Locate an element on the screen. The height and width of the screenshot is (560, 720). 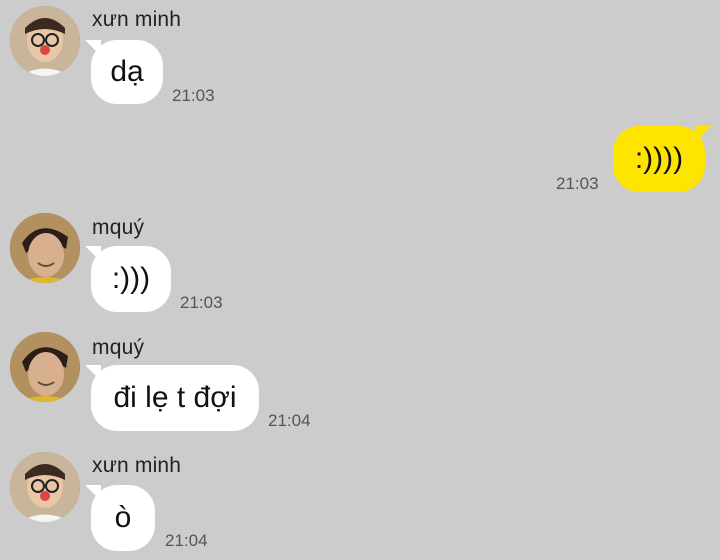
message-text: ò is located at coordinates (123, 517).